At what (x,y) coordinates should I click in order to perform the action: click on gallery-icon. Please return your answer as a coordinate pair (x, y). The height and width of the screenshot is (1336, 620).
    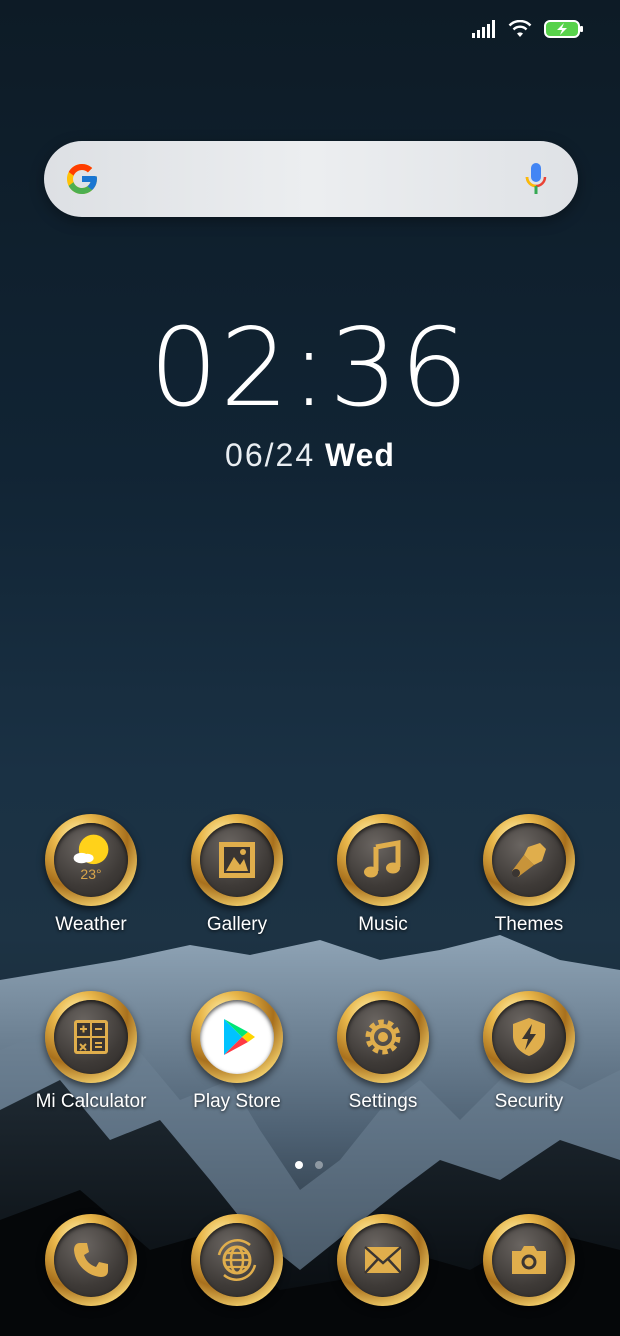
    Looking at the image, I should click on (237, 860).